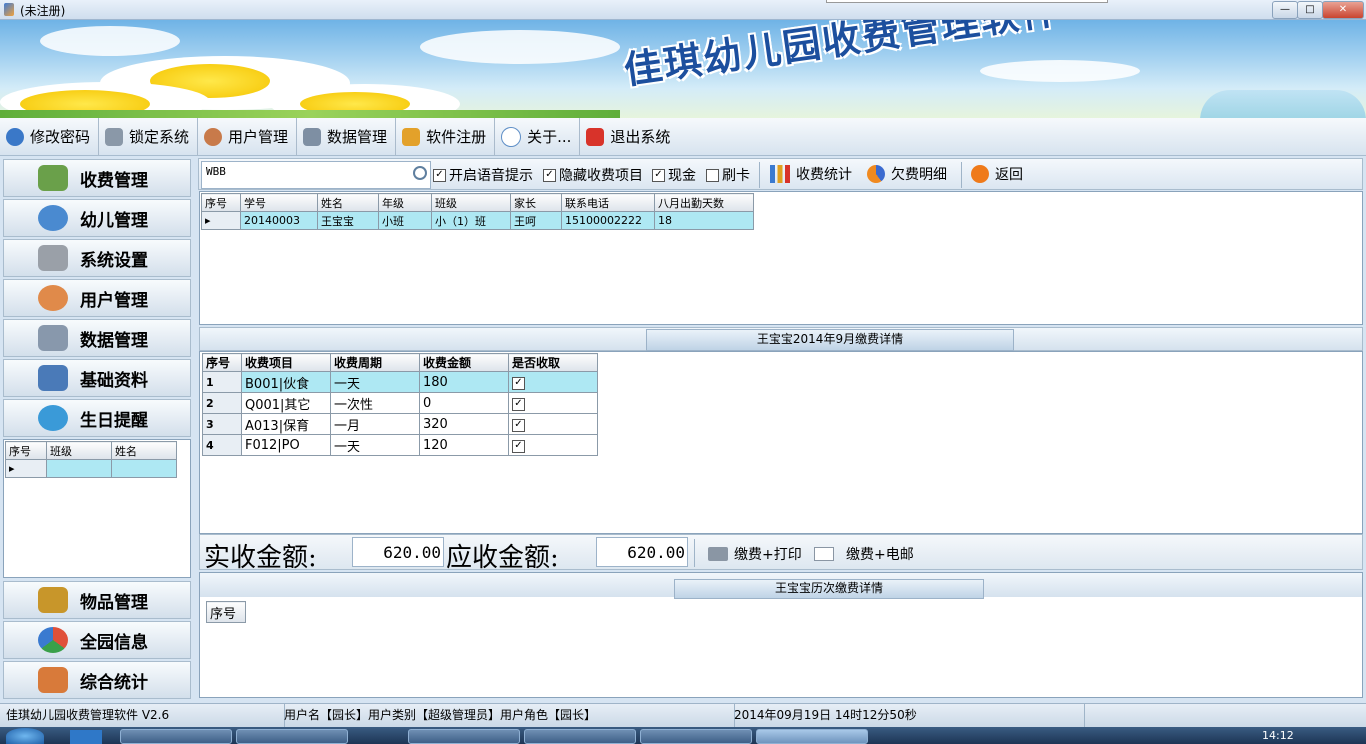  Describe the element at coordinates (97, 298) in the screenshot. I see `nav-user-management: 用户管理` at that location.